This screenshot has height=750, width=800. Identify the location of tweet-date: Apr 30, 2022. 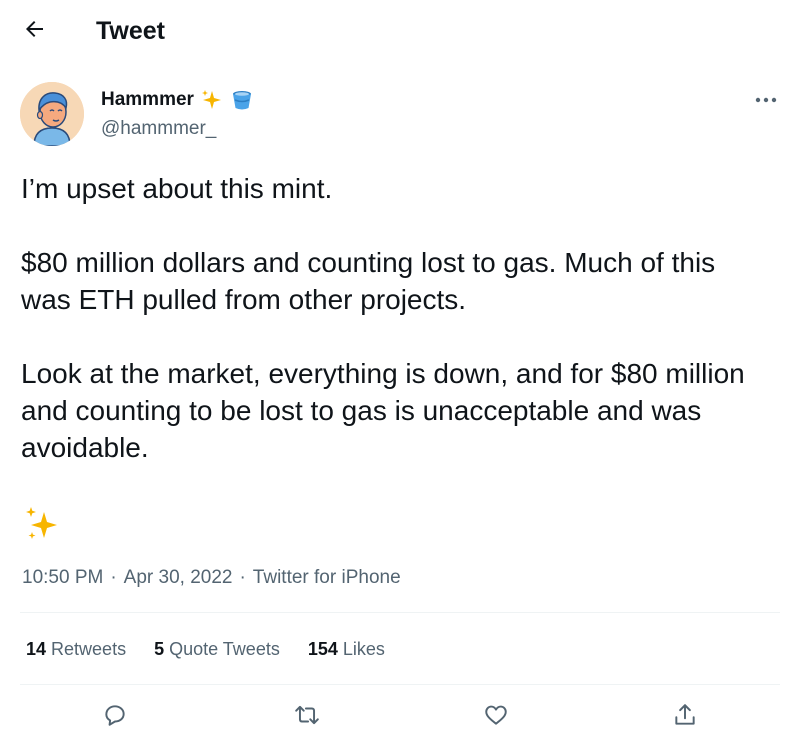
(178, 578).